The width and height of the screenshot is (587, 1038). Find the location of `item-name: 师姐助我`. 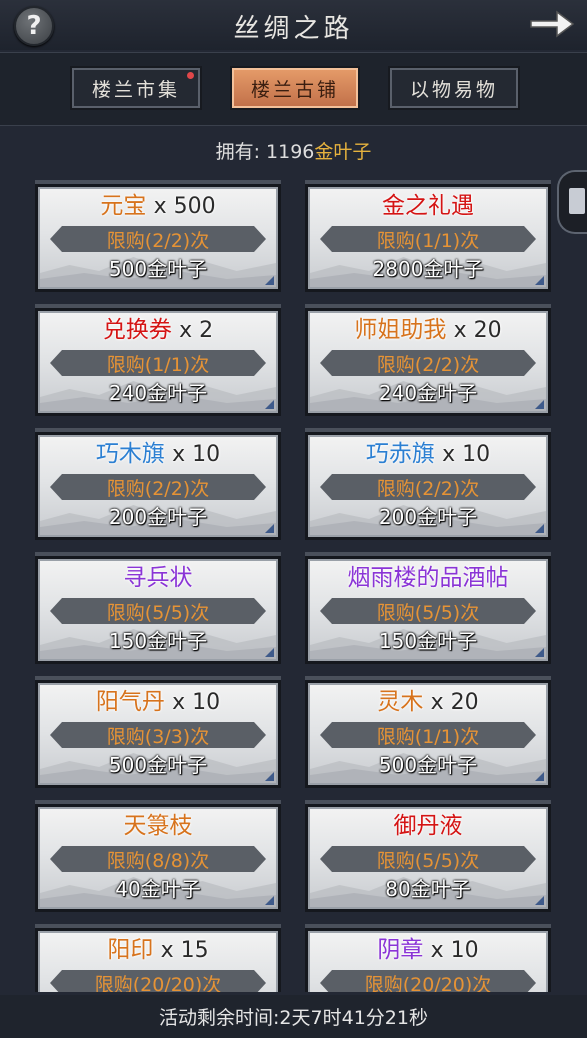

item-name: 师姐助我 is located at coordinates (400, 330).